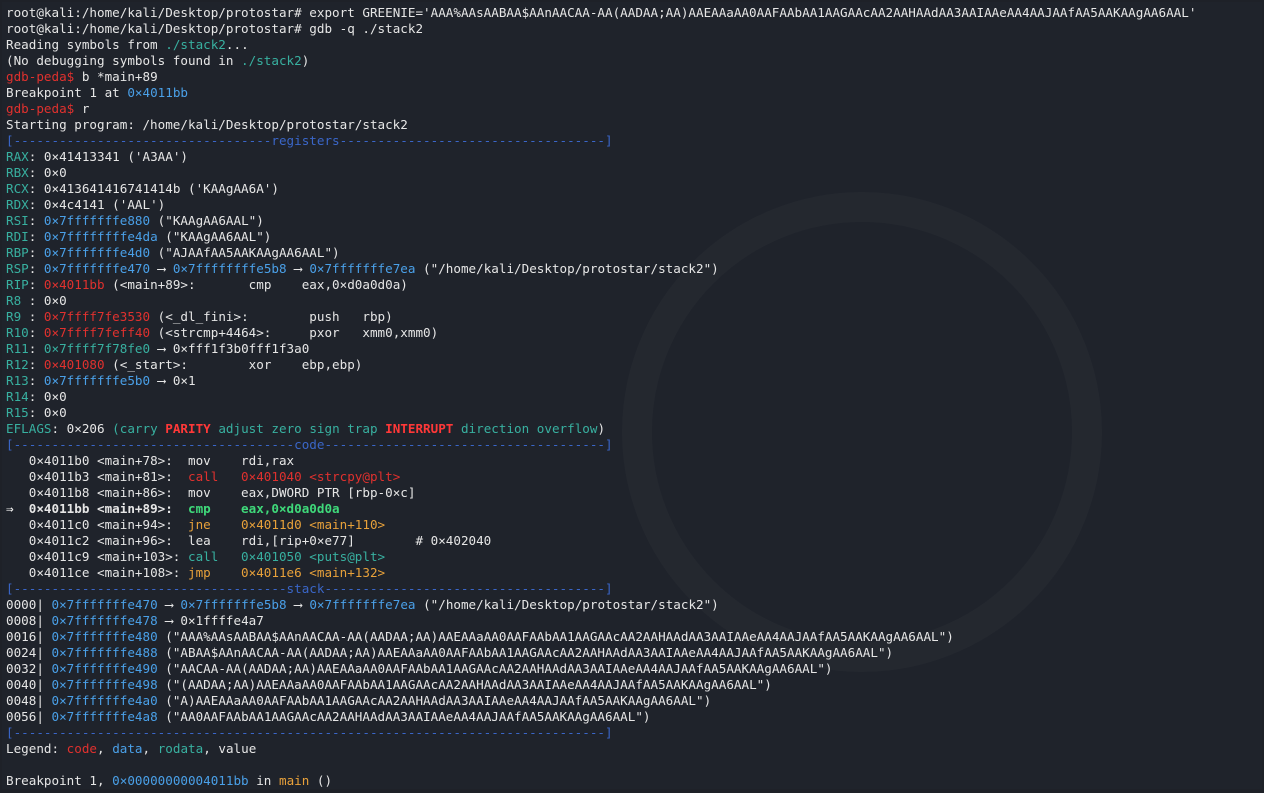 The image size is (1264, 793). I want to click on bp-hit-function: main, so click(294, 780).